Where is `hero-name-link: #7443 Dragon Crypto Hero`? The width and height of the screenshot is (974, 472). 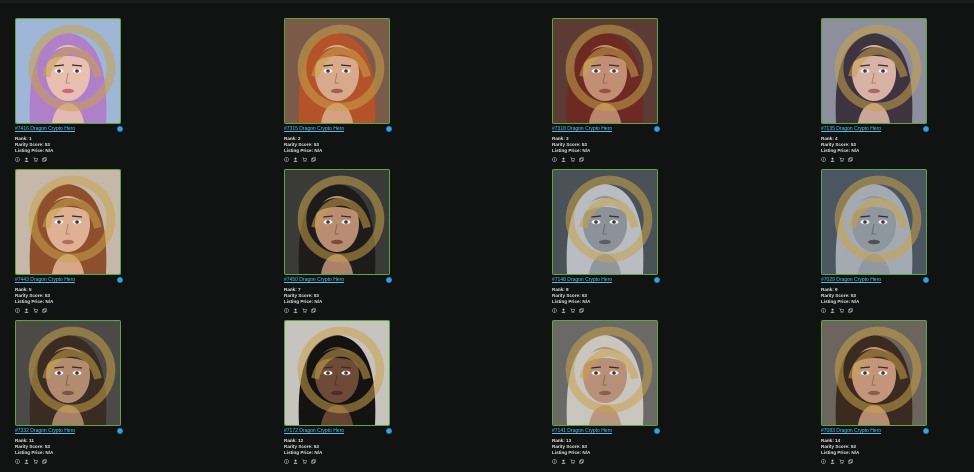
hero-name-link: #7443 Dragon Crypto Hero is located at coordinates (45, 280).